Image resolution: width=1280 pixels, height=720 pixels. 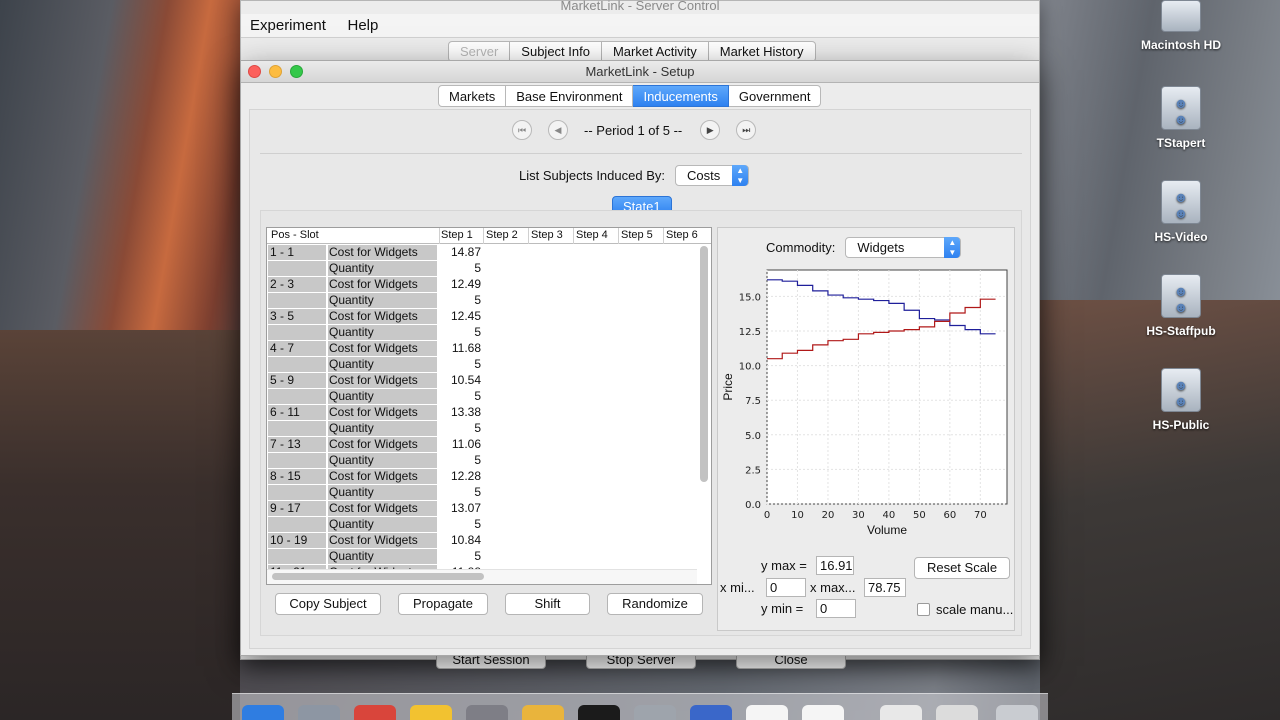 What do you see at coordinates (460, 412) in the screenshot?
I see `step-1-cell: 13.38` at bounding box center [460, 412].